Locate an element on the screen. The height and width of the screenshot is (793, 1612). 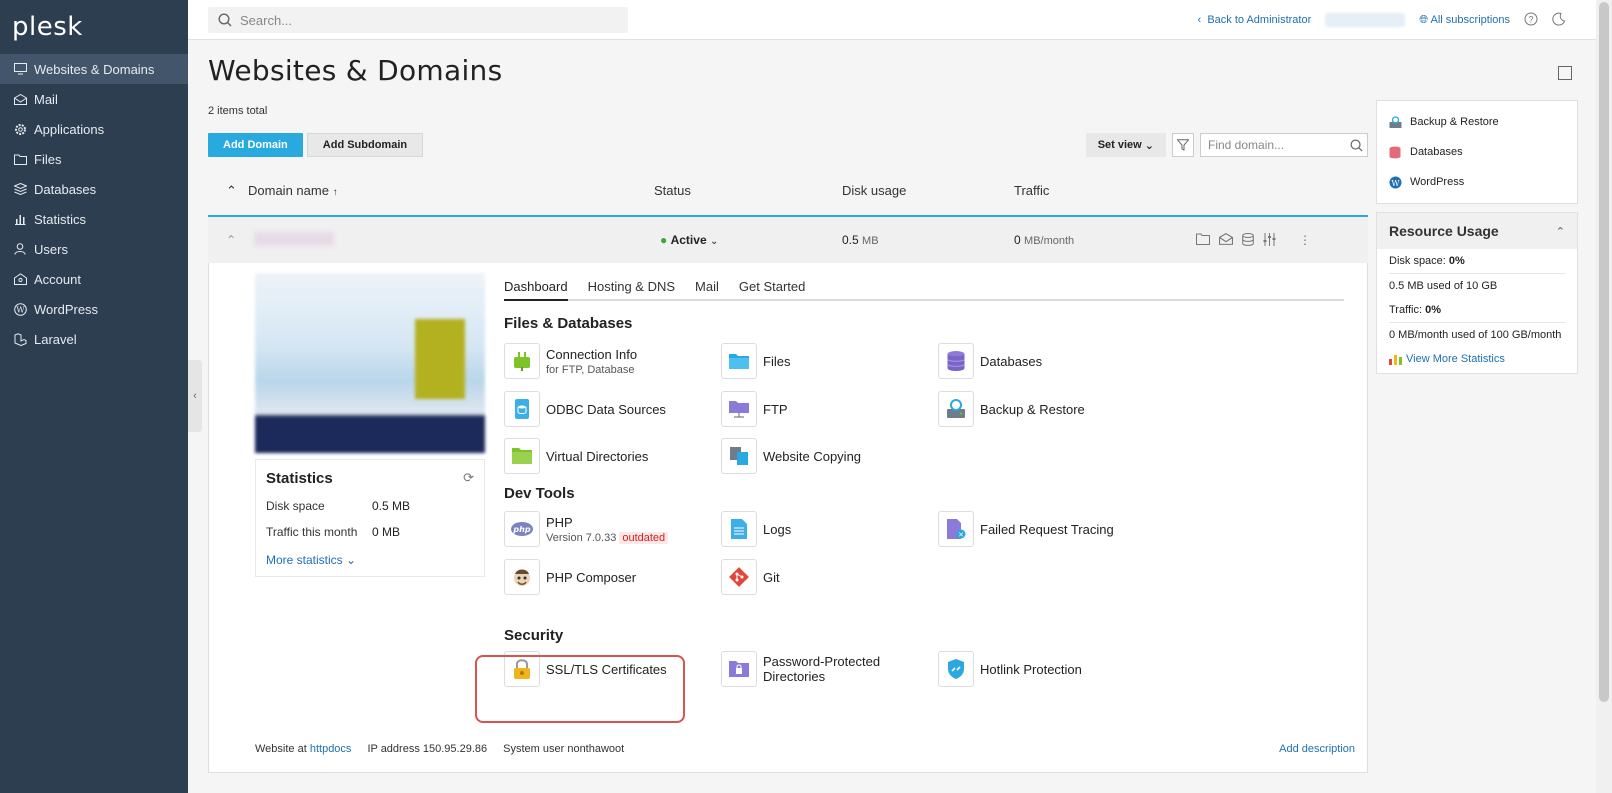
ftp-folder-icon is located at coordinates (739, 409).